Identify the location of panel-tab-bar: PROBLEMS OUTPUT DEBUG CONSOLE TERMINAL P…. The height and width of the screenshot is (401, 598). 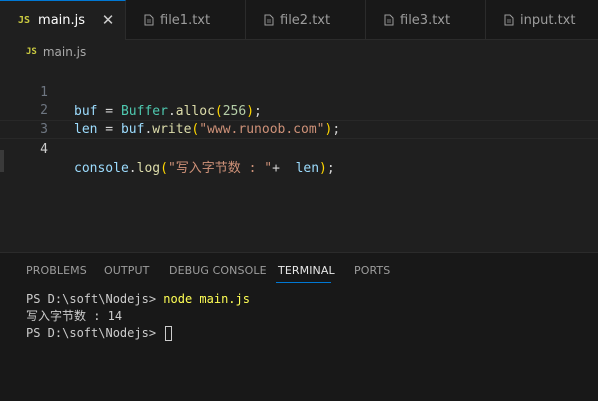
(299, 271).